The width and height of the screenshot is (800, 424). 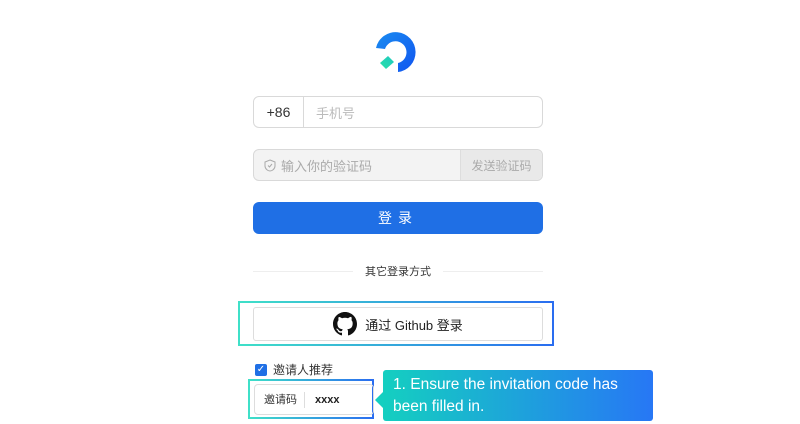 What do you see at coordinates (270, 165) in the screenshot?
I see `shield-icon` at bounding box center [270, 165].